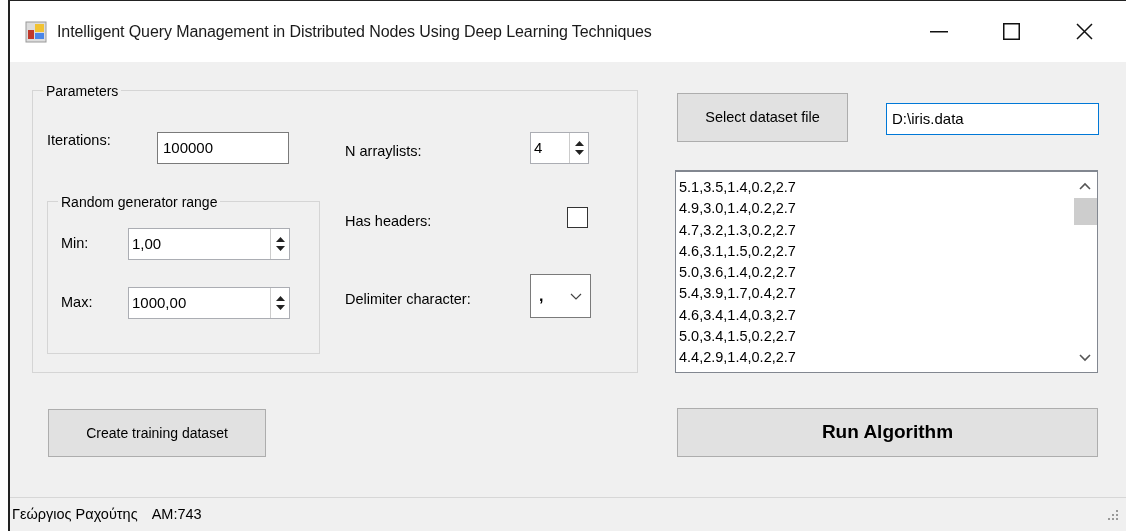 Image resolution: width=1126 pixels, height=531 pixels. I want to click on min-label: Min:, so click(75, 244).